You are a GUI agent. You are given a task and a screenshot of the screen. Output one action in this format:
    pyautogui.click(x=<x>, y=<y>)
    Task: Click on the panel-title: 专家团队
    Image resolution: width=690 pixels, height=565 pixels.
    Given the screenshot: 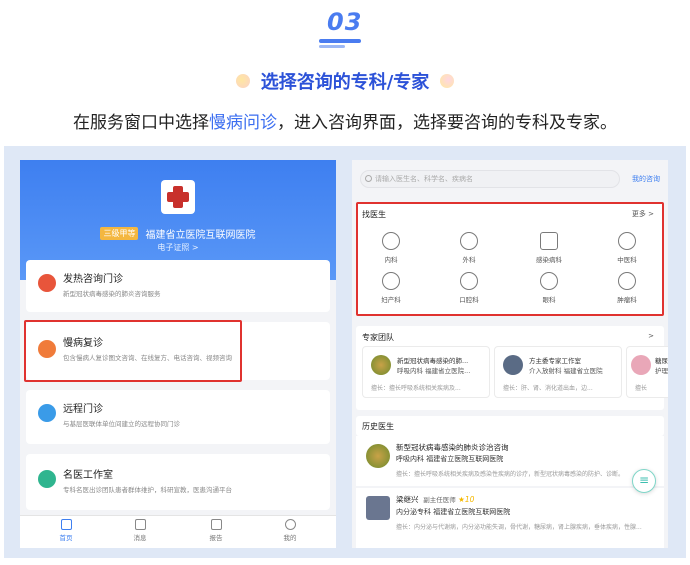 What is the action you would take?
    pyautogui.click(x=378, y=337)
    